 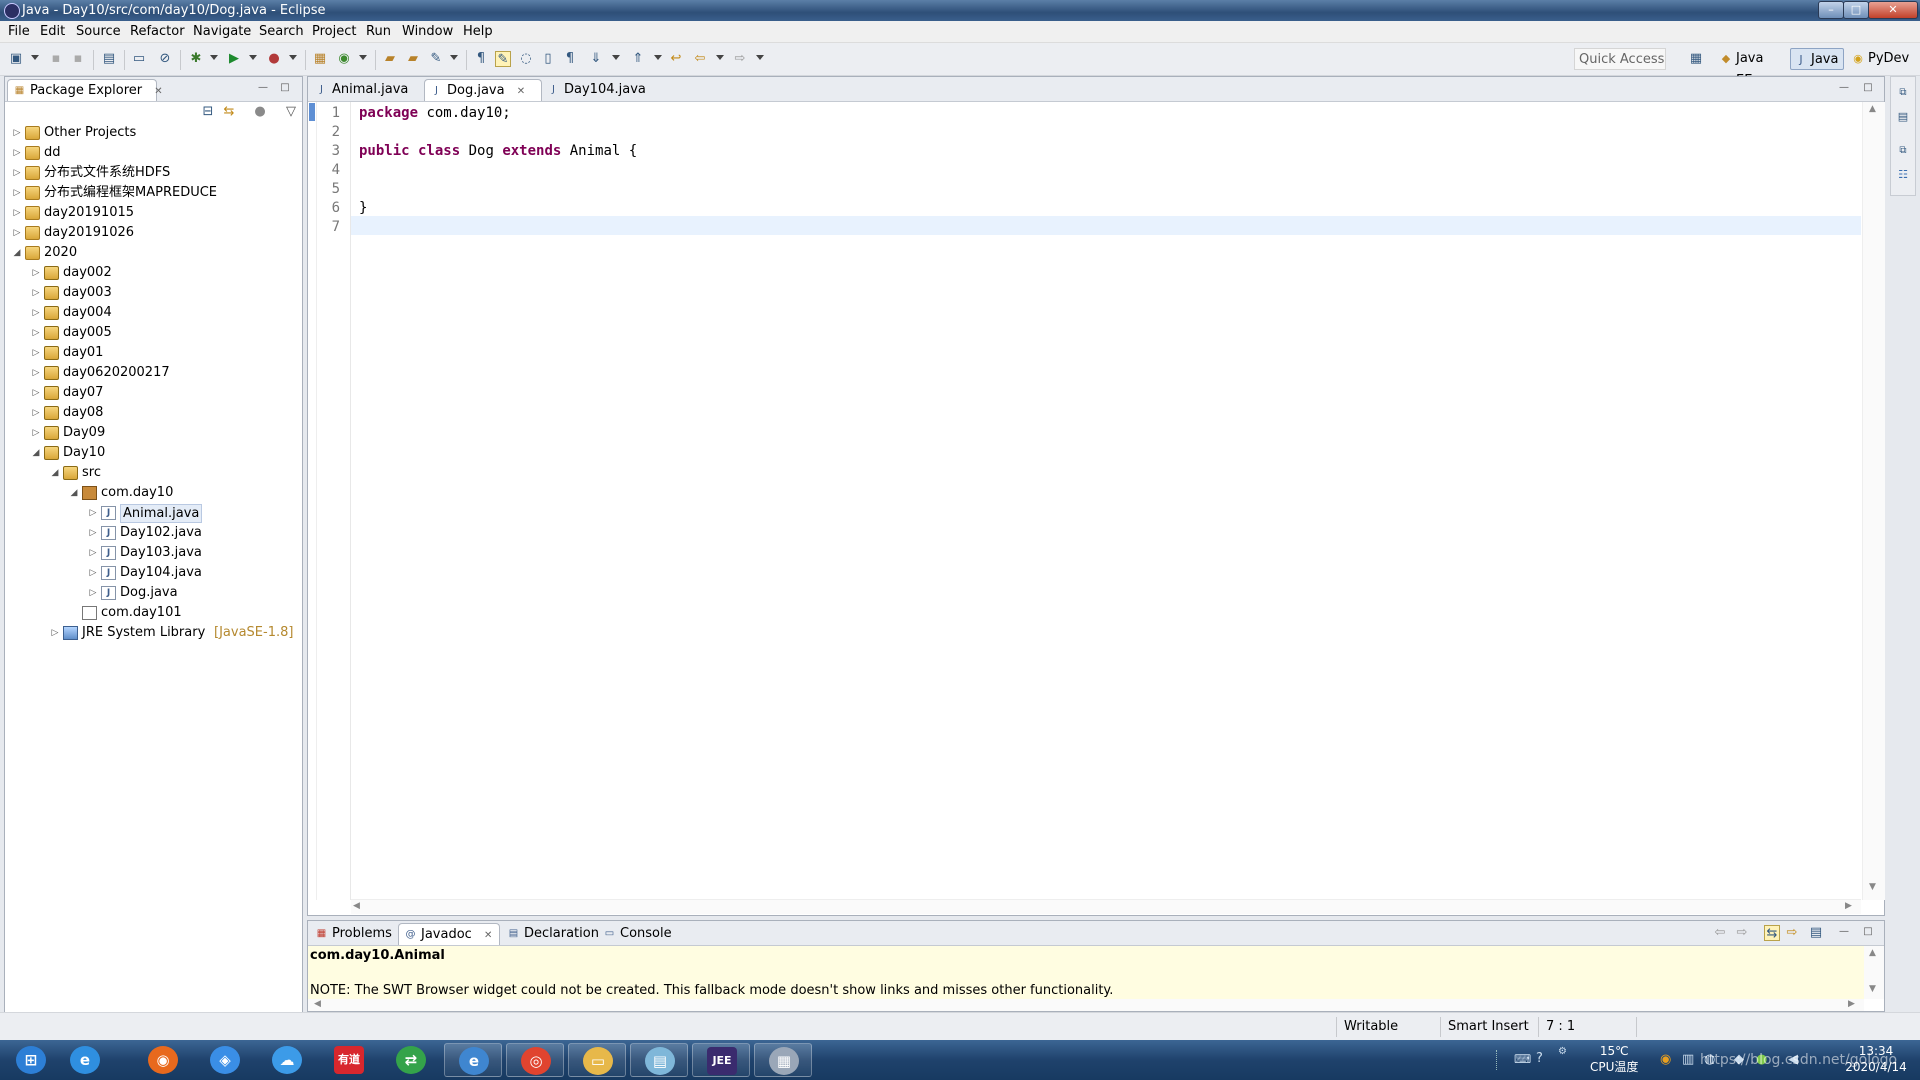 I want to click on close-button: ✕, so click(x=1893, y=10).